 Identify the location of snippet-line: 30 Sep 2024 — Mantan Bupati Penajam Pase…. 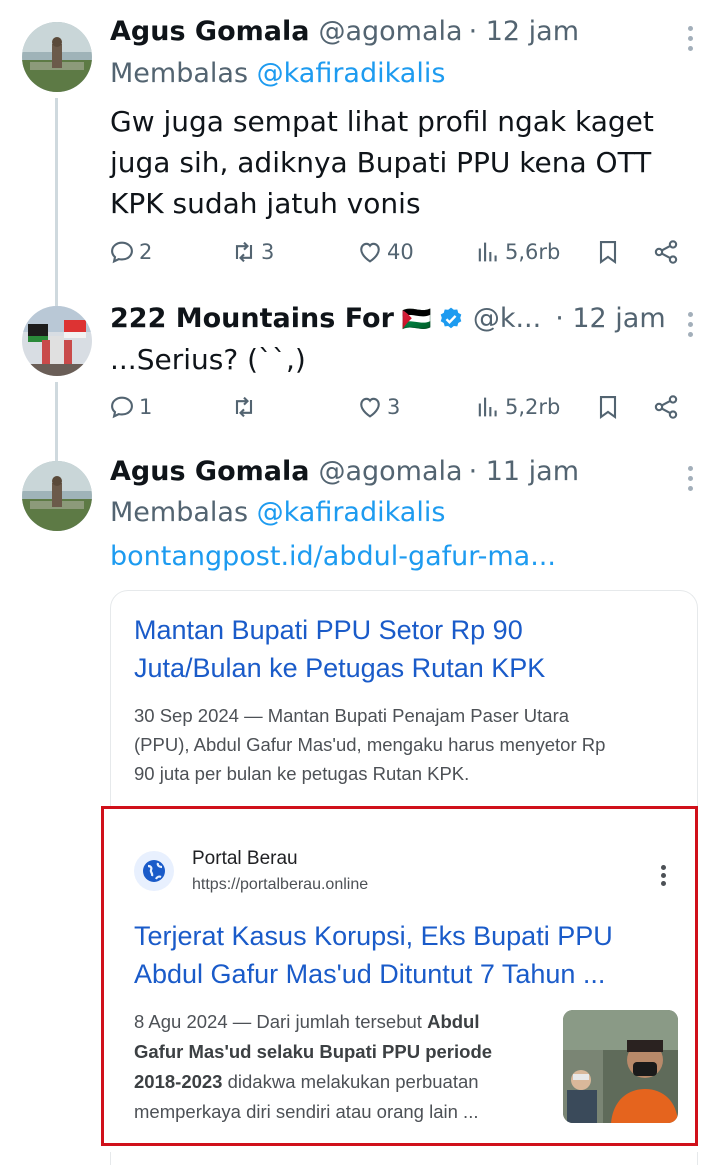
(352, 715).